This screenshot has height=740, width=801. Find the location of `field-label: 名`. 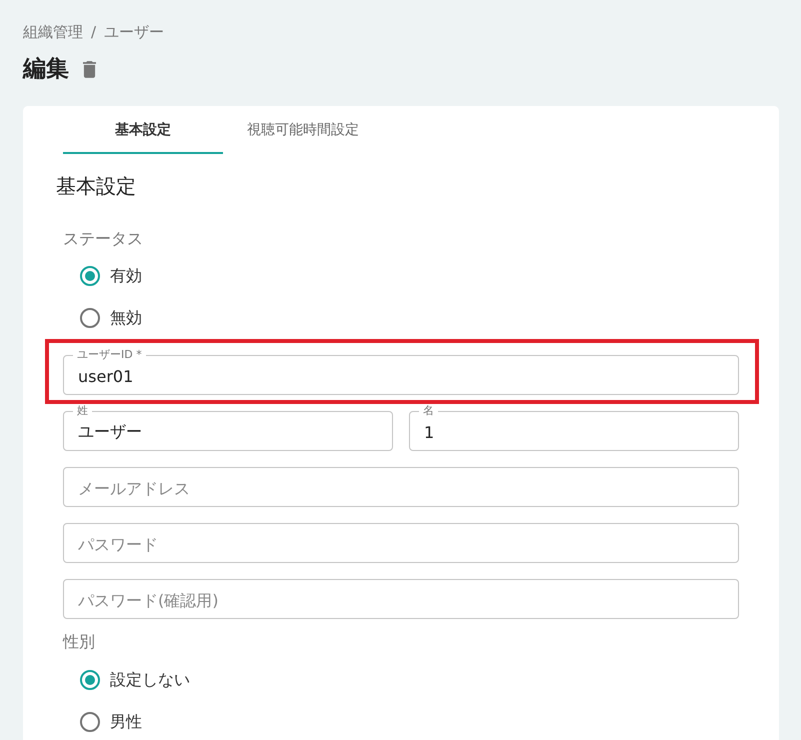

field-label: 名 is located at coordinates (428, 411).